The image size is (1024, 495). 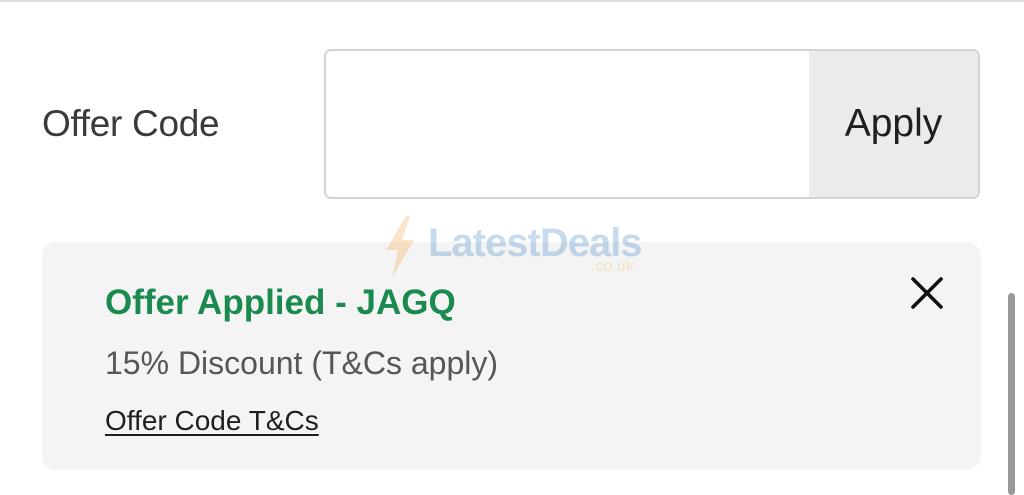 I want to click on offer-applied-title: Offer Applied - JAGQ, so click(x=280, y=302).